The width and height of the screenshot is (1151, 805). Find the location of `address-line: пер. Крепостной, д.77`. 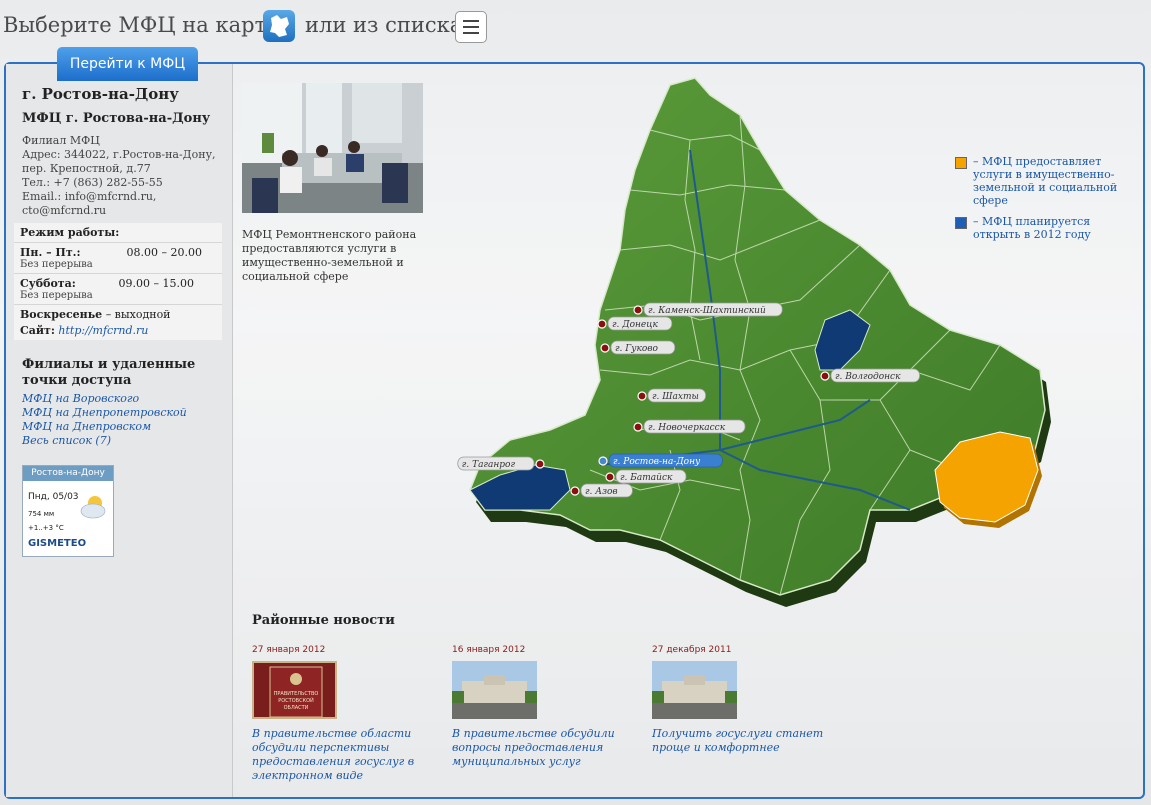

address-line: пер. Крепостной, д.77 is located at coordinates (86, 168).